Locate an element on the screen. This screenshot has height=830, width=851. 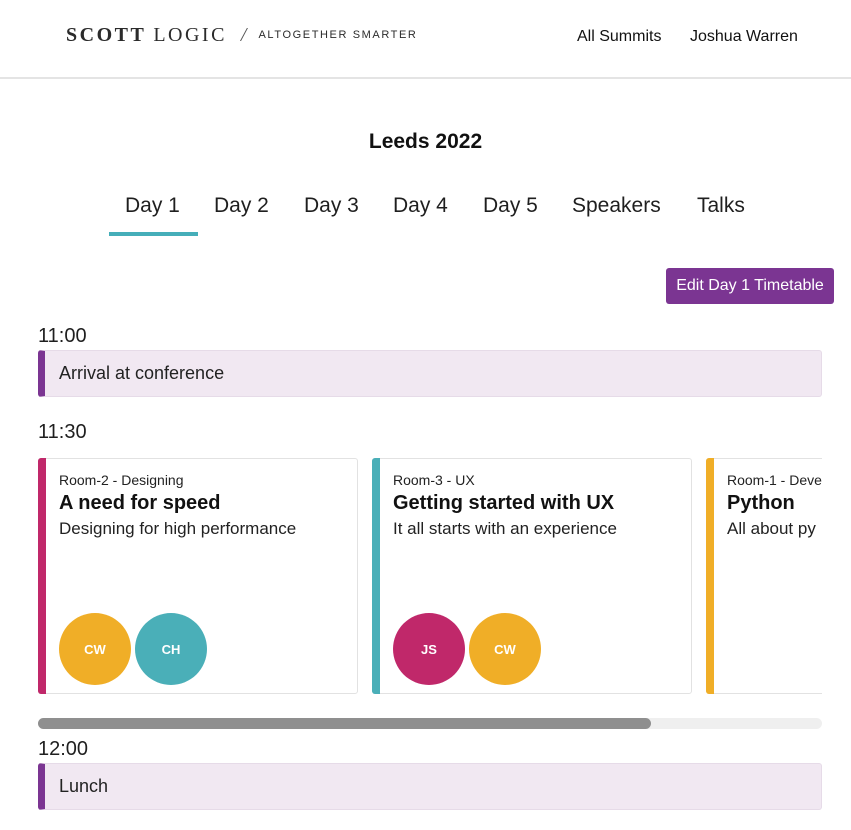
all-summits-link: All Summits is located at coordinates (619, 37).